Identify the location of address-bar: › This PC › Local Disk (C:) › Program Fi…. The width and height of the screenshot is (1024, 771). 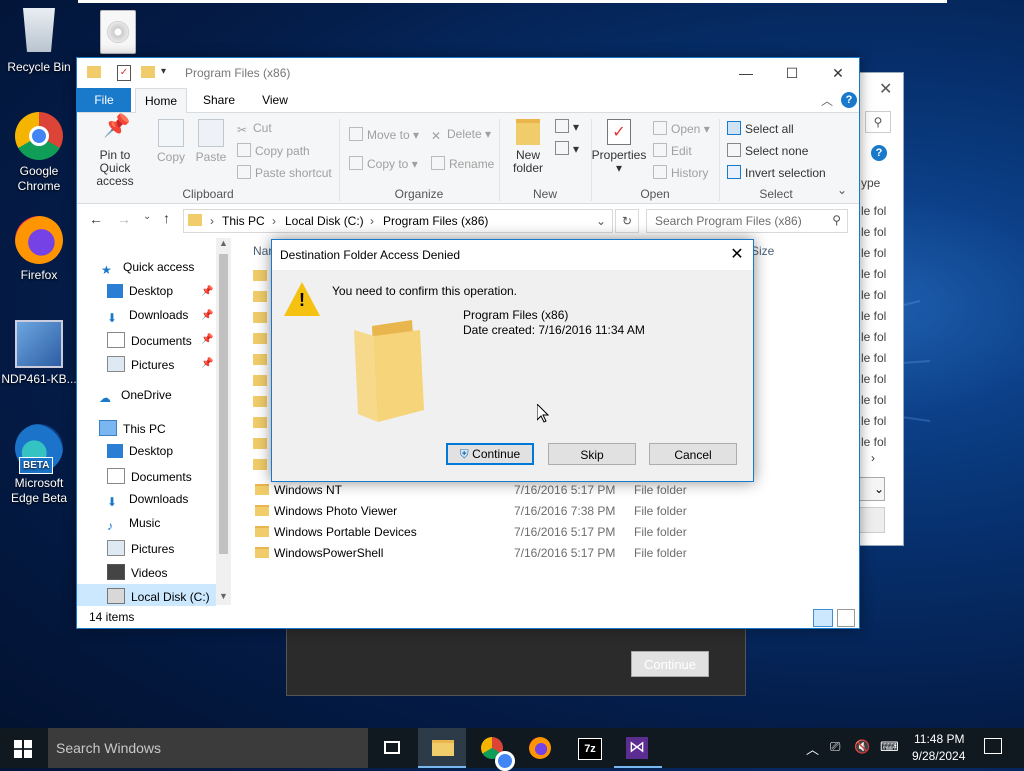
(398, 221).